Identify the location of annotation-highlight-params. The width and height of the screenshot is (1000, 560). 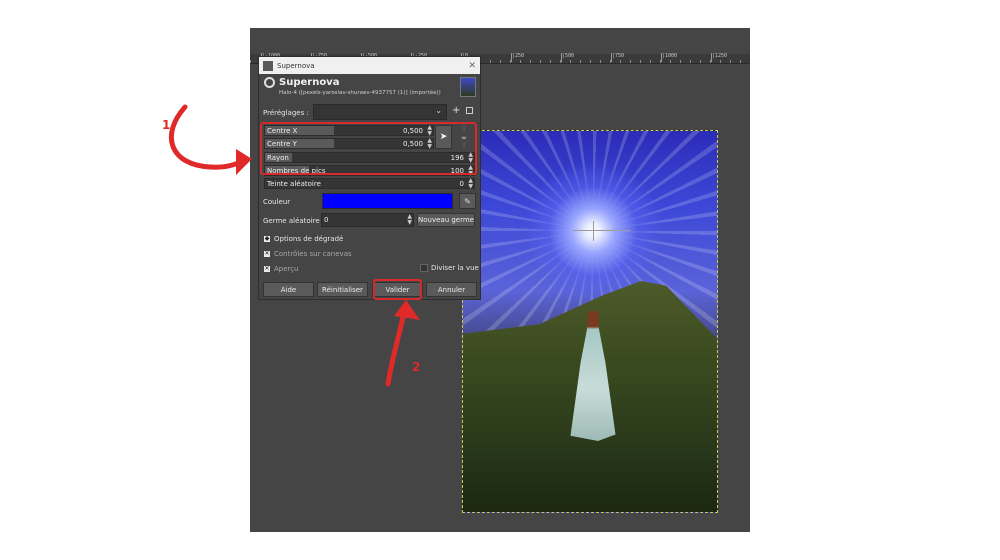
(368, 148).